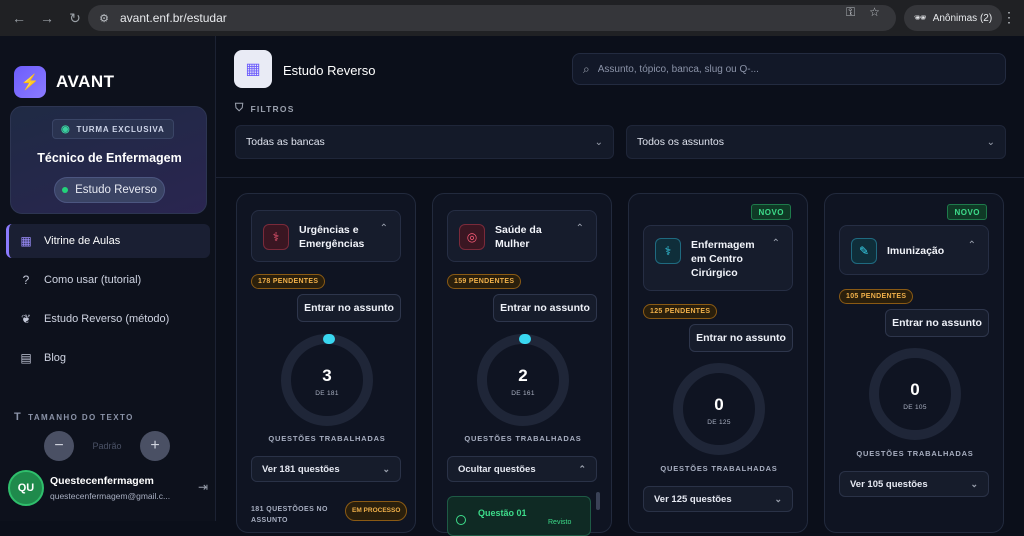 The height and width of the screenshot is (536, 1024). Describe the element at coordinates (816, 142) in the screenshot. I see `assunto-select: Todos os assuntos ⌄` at that location.